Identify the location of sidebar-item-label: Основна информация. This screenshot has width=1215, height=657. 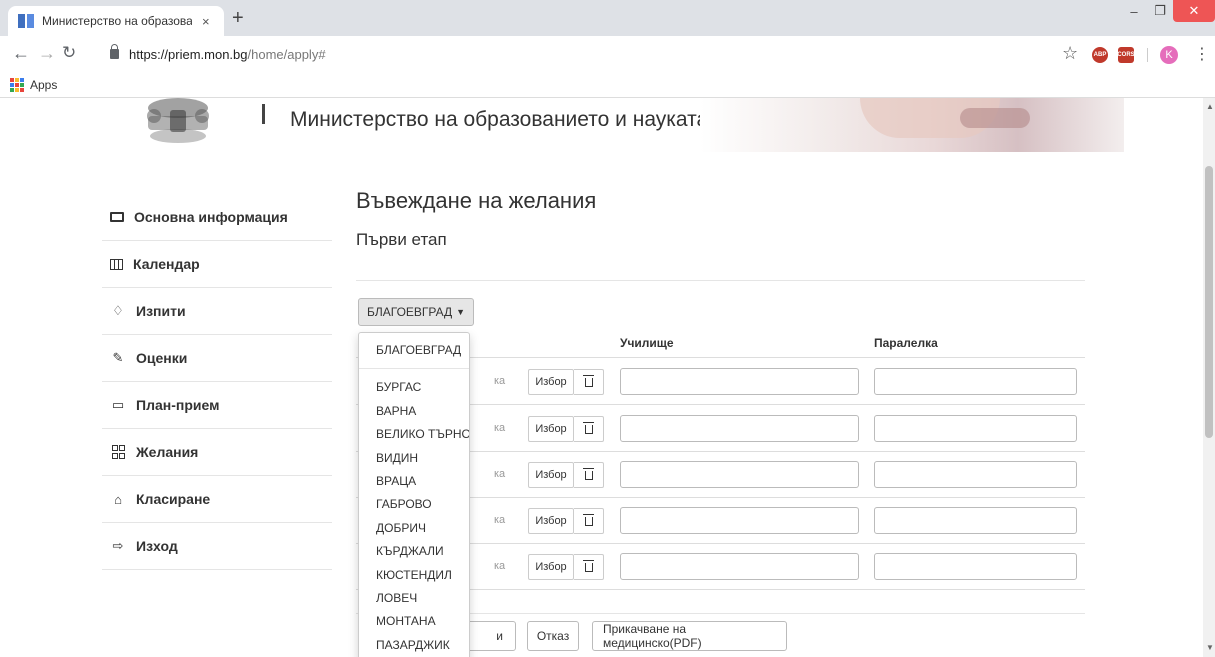
(211, 217).